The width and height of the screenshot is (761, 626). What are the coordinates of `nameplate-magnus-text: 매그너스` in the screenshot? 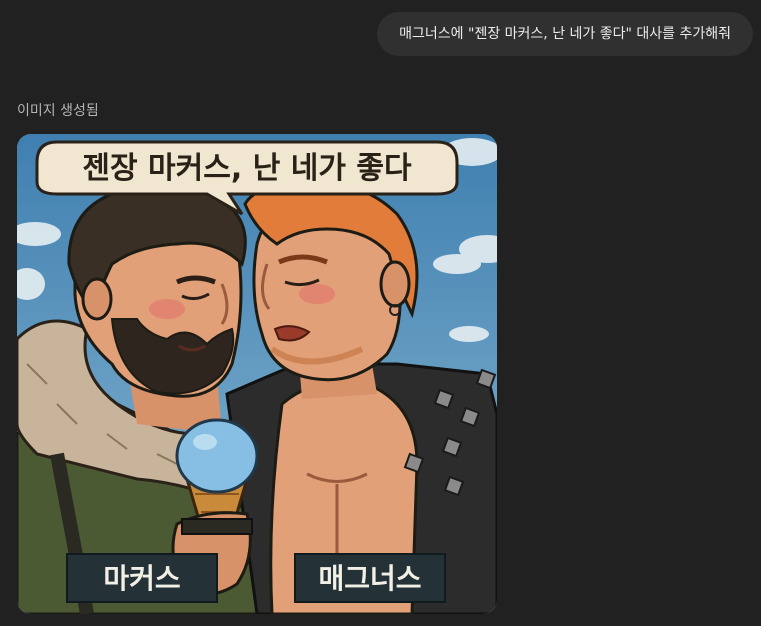 It's located at (369, 578).